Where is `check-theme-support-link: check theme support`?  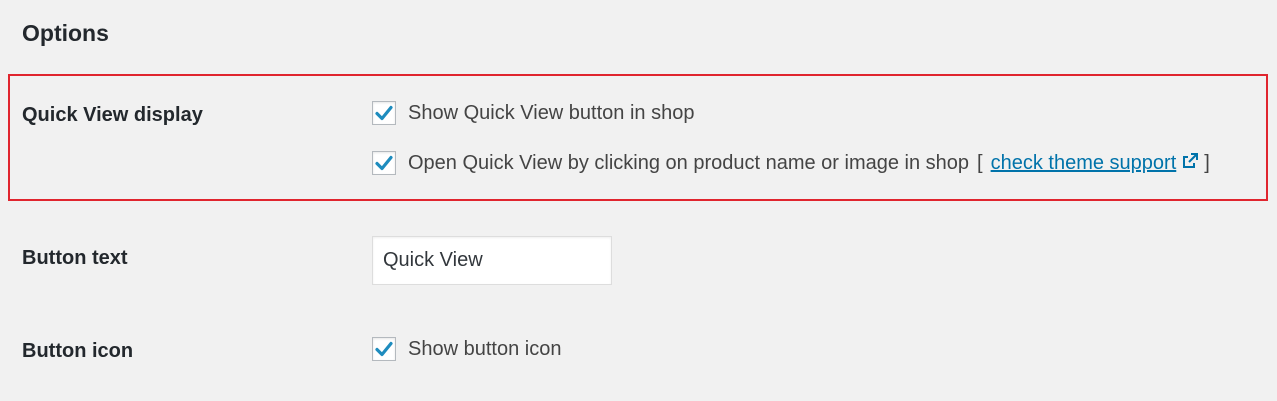
check-theme-support-link: check theme support is located at coordinates (1084, 163).